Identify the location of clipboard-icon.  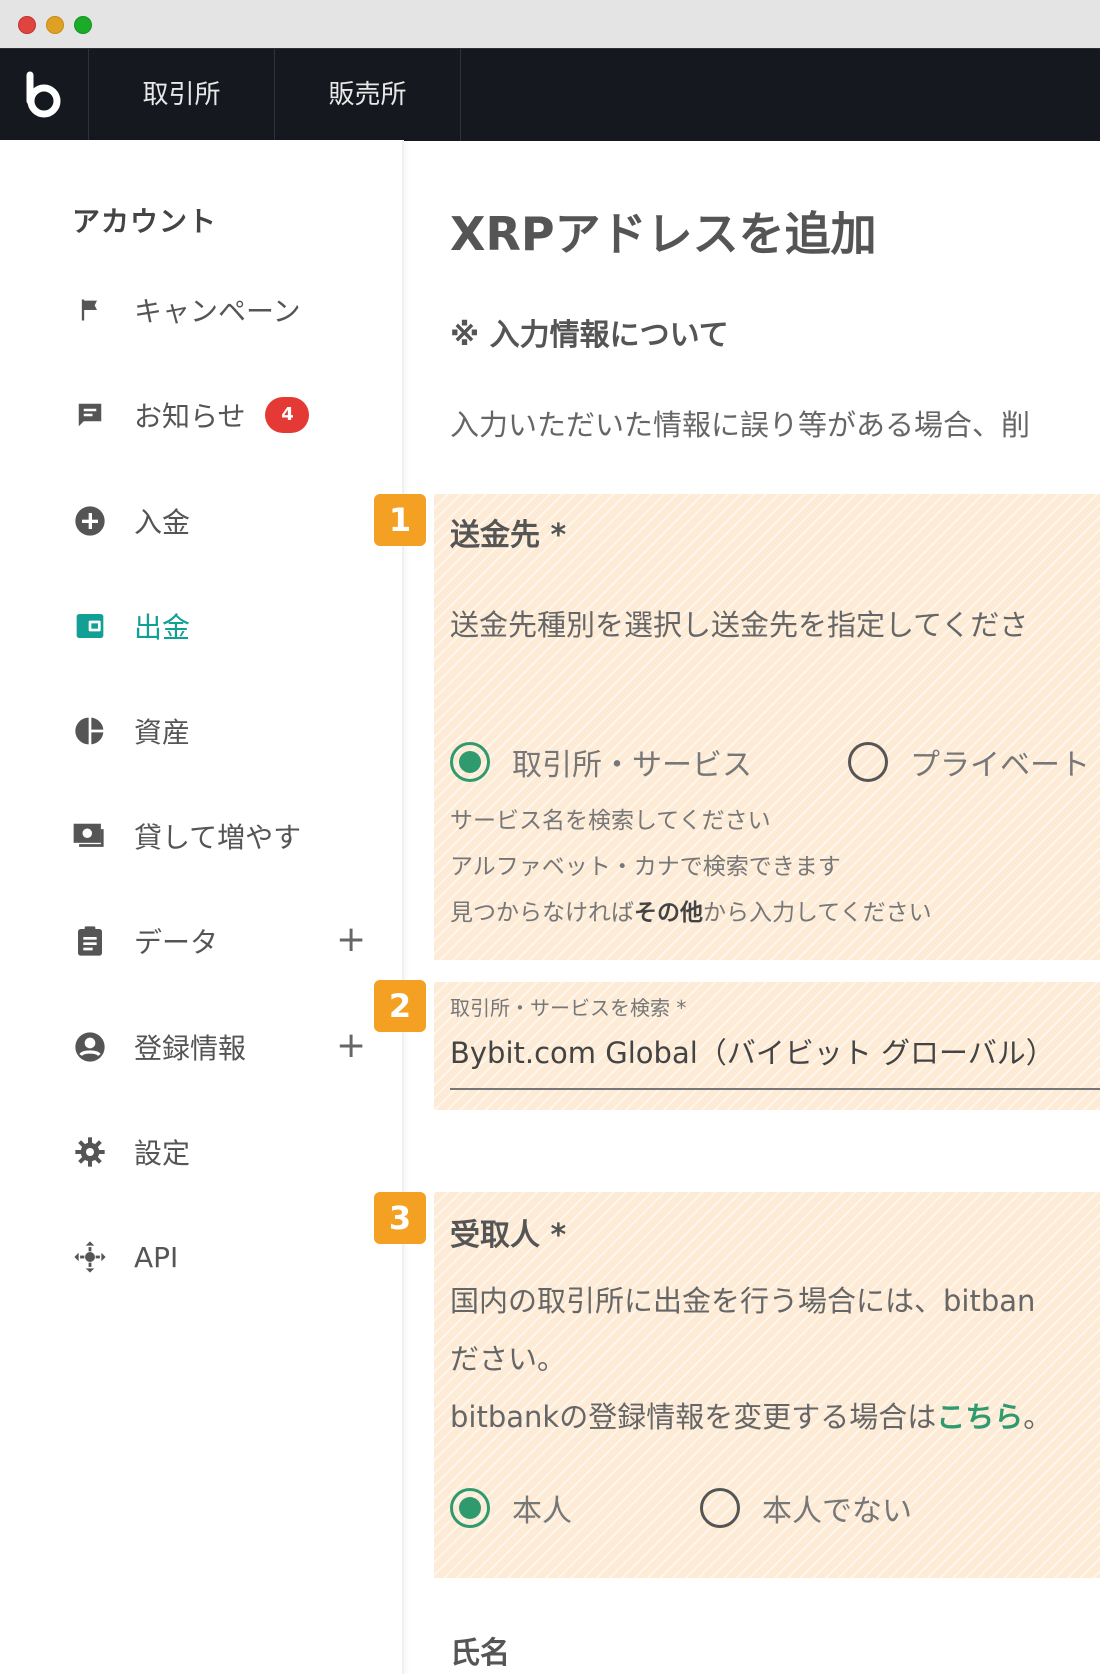
(90, 941).